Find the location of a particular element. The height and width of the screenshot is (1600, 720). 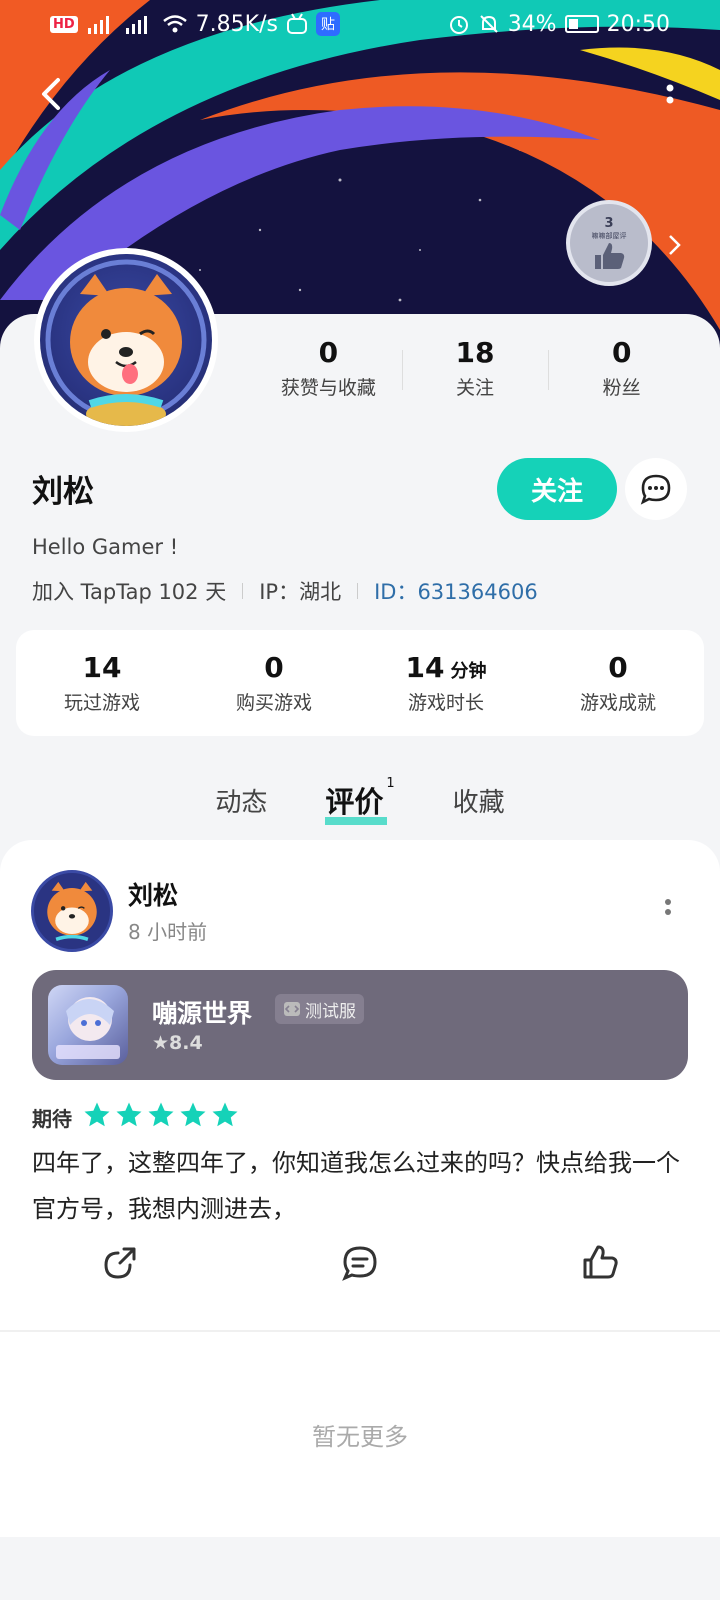

badge-caption: 嘛嘛部屋评 is located at coordinates (609, 235).